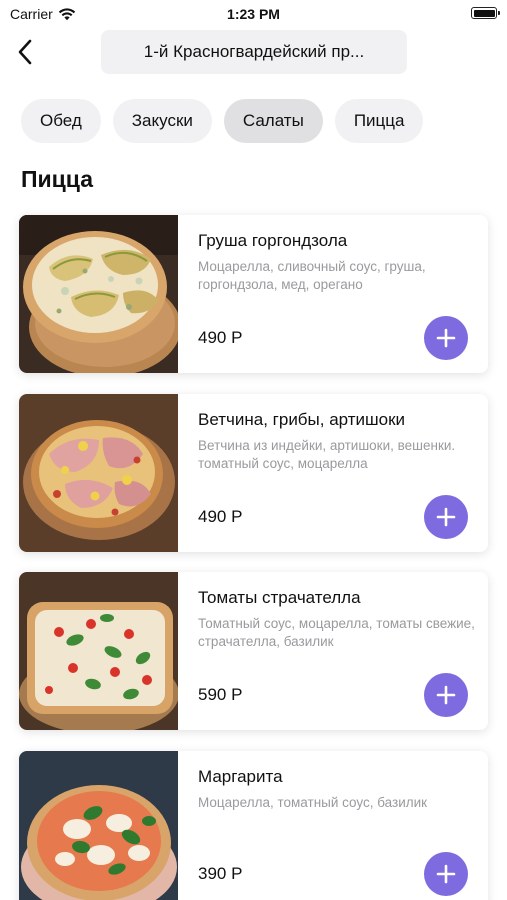  Describe the element at coordinates (313, 802) in the screenshot. I see `product-description: Моцарелла, томатный соус, базилик` at that location.